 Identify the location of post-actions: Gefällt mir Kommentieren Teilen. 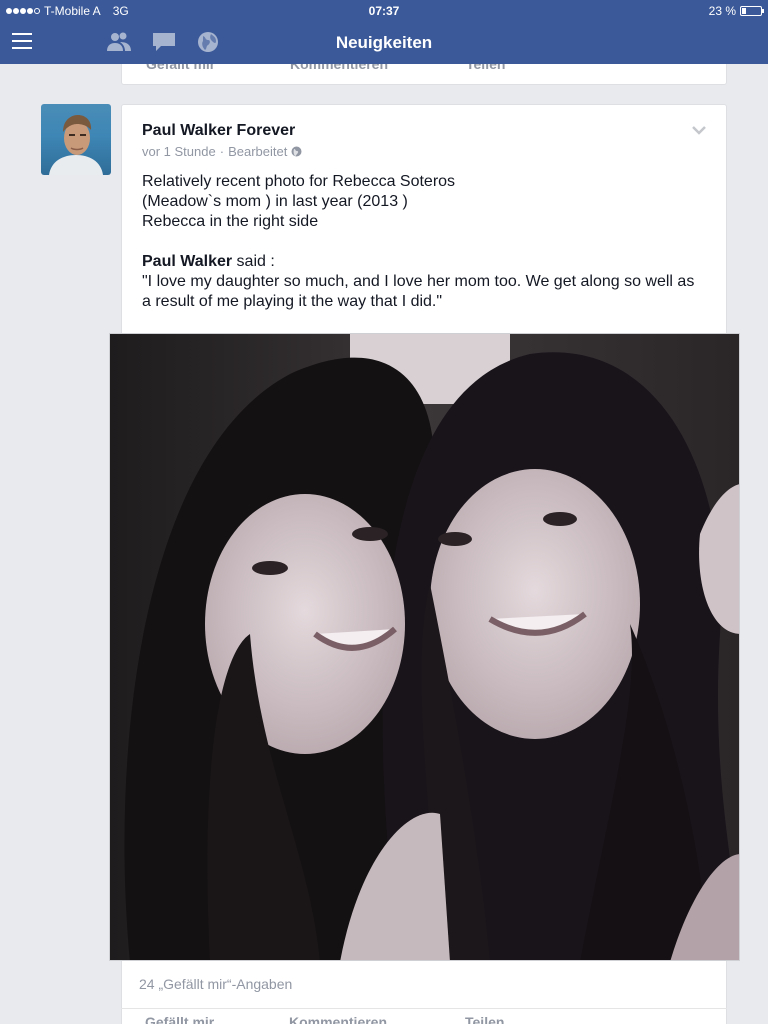
(424, 1019).